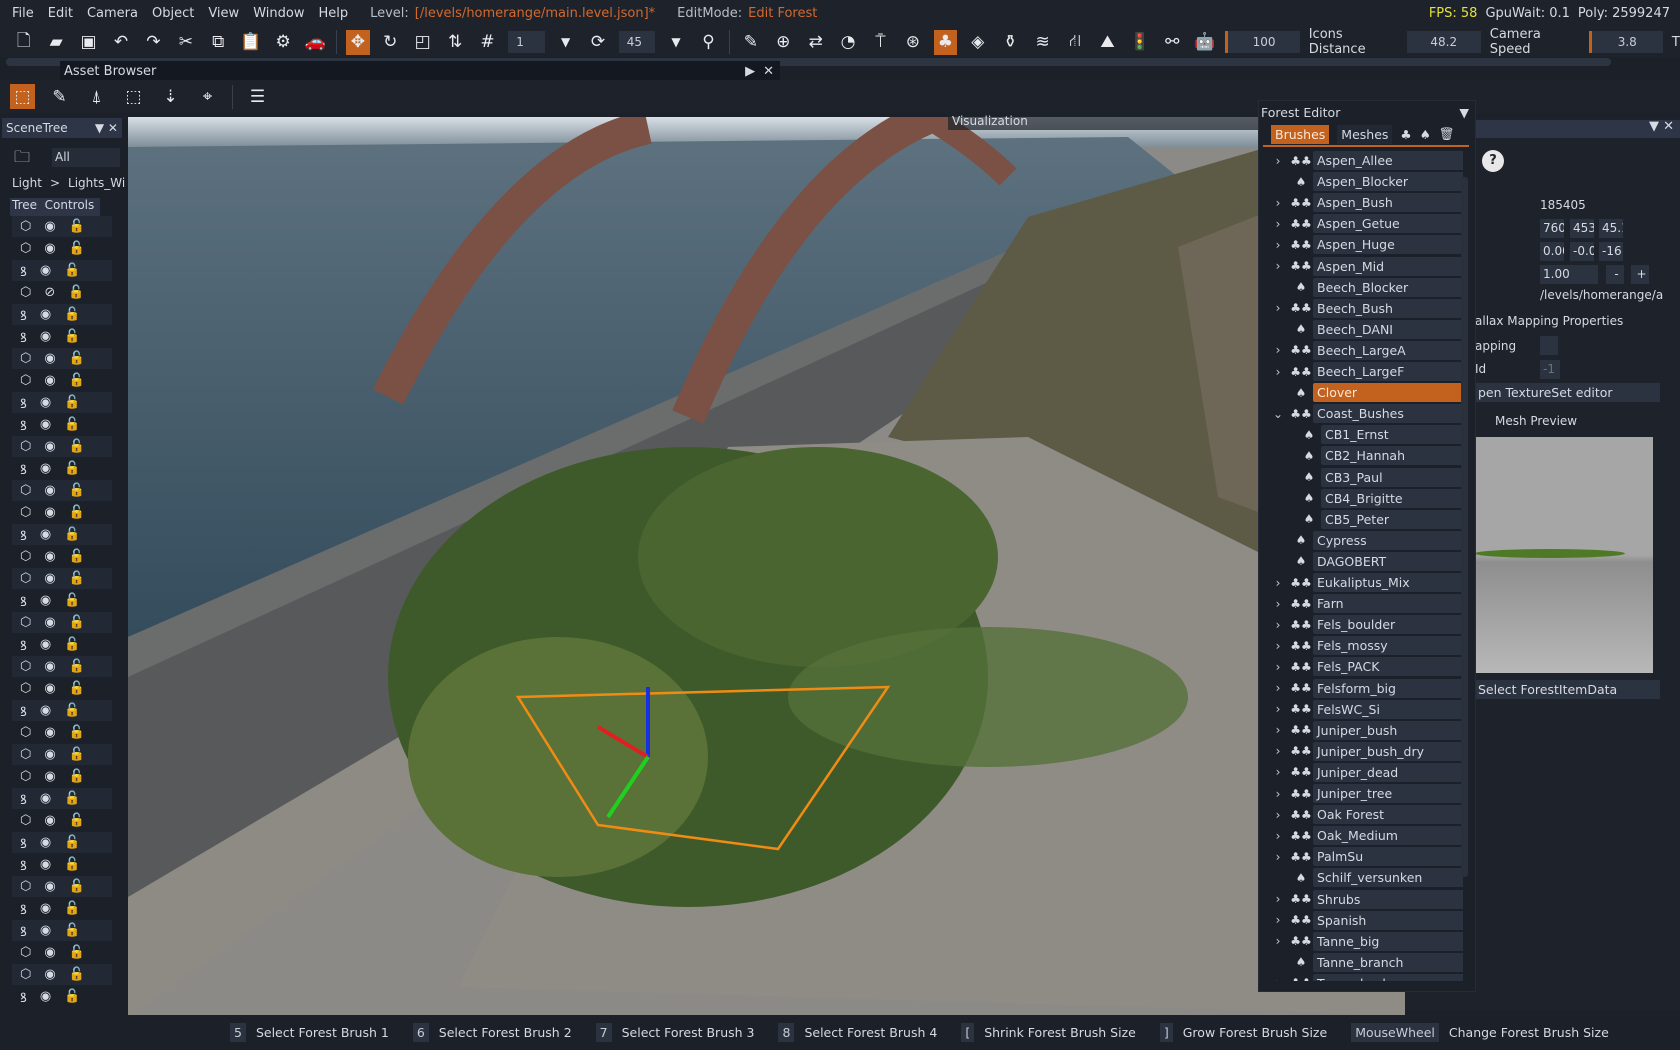  I want to click on drop-to-ground-icon: ⚲, so click(708, 42).